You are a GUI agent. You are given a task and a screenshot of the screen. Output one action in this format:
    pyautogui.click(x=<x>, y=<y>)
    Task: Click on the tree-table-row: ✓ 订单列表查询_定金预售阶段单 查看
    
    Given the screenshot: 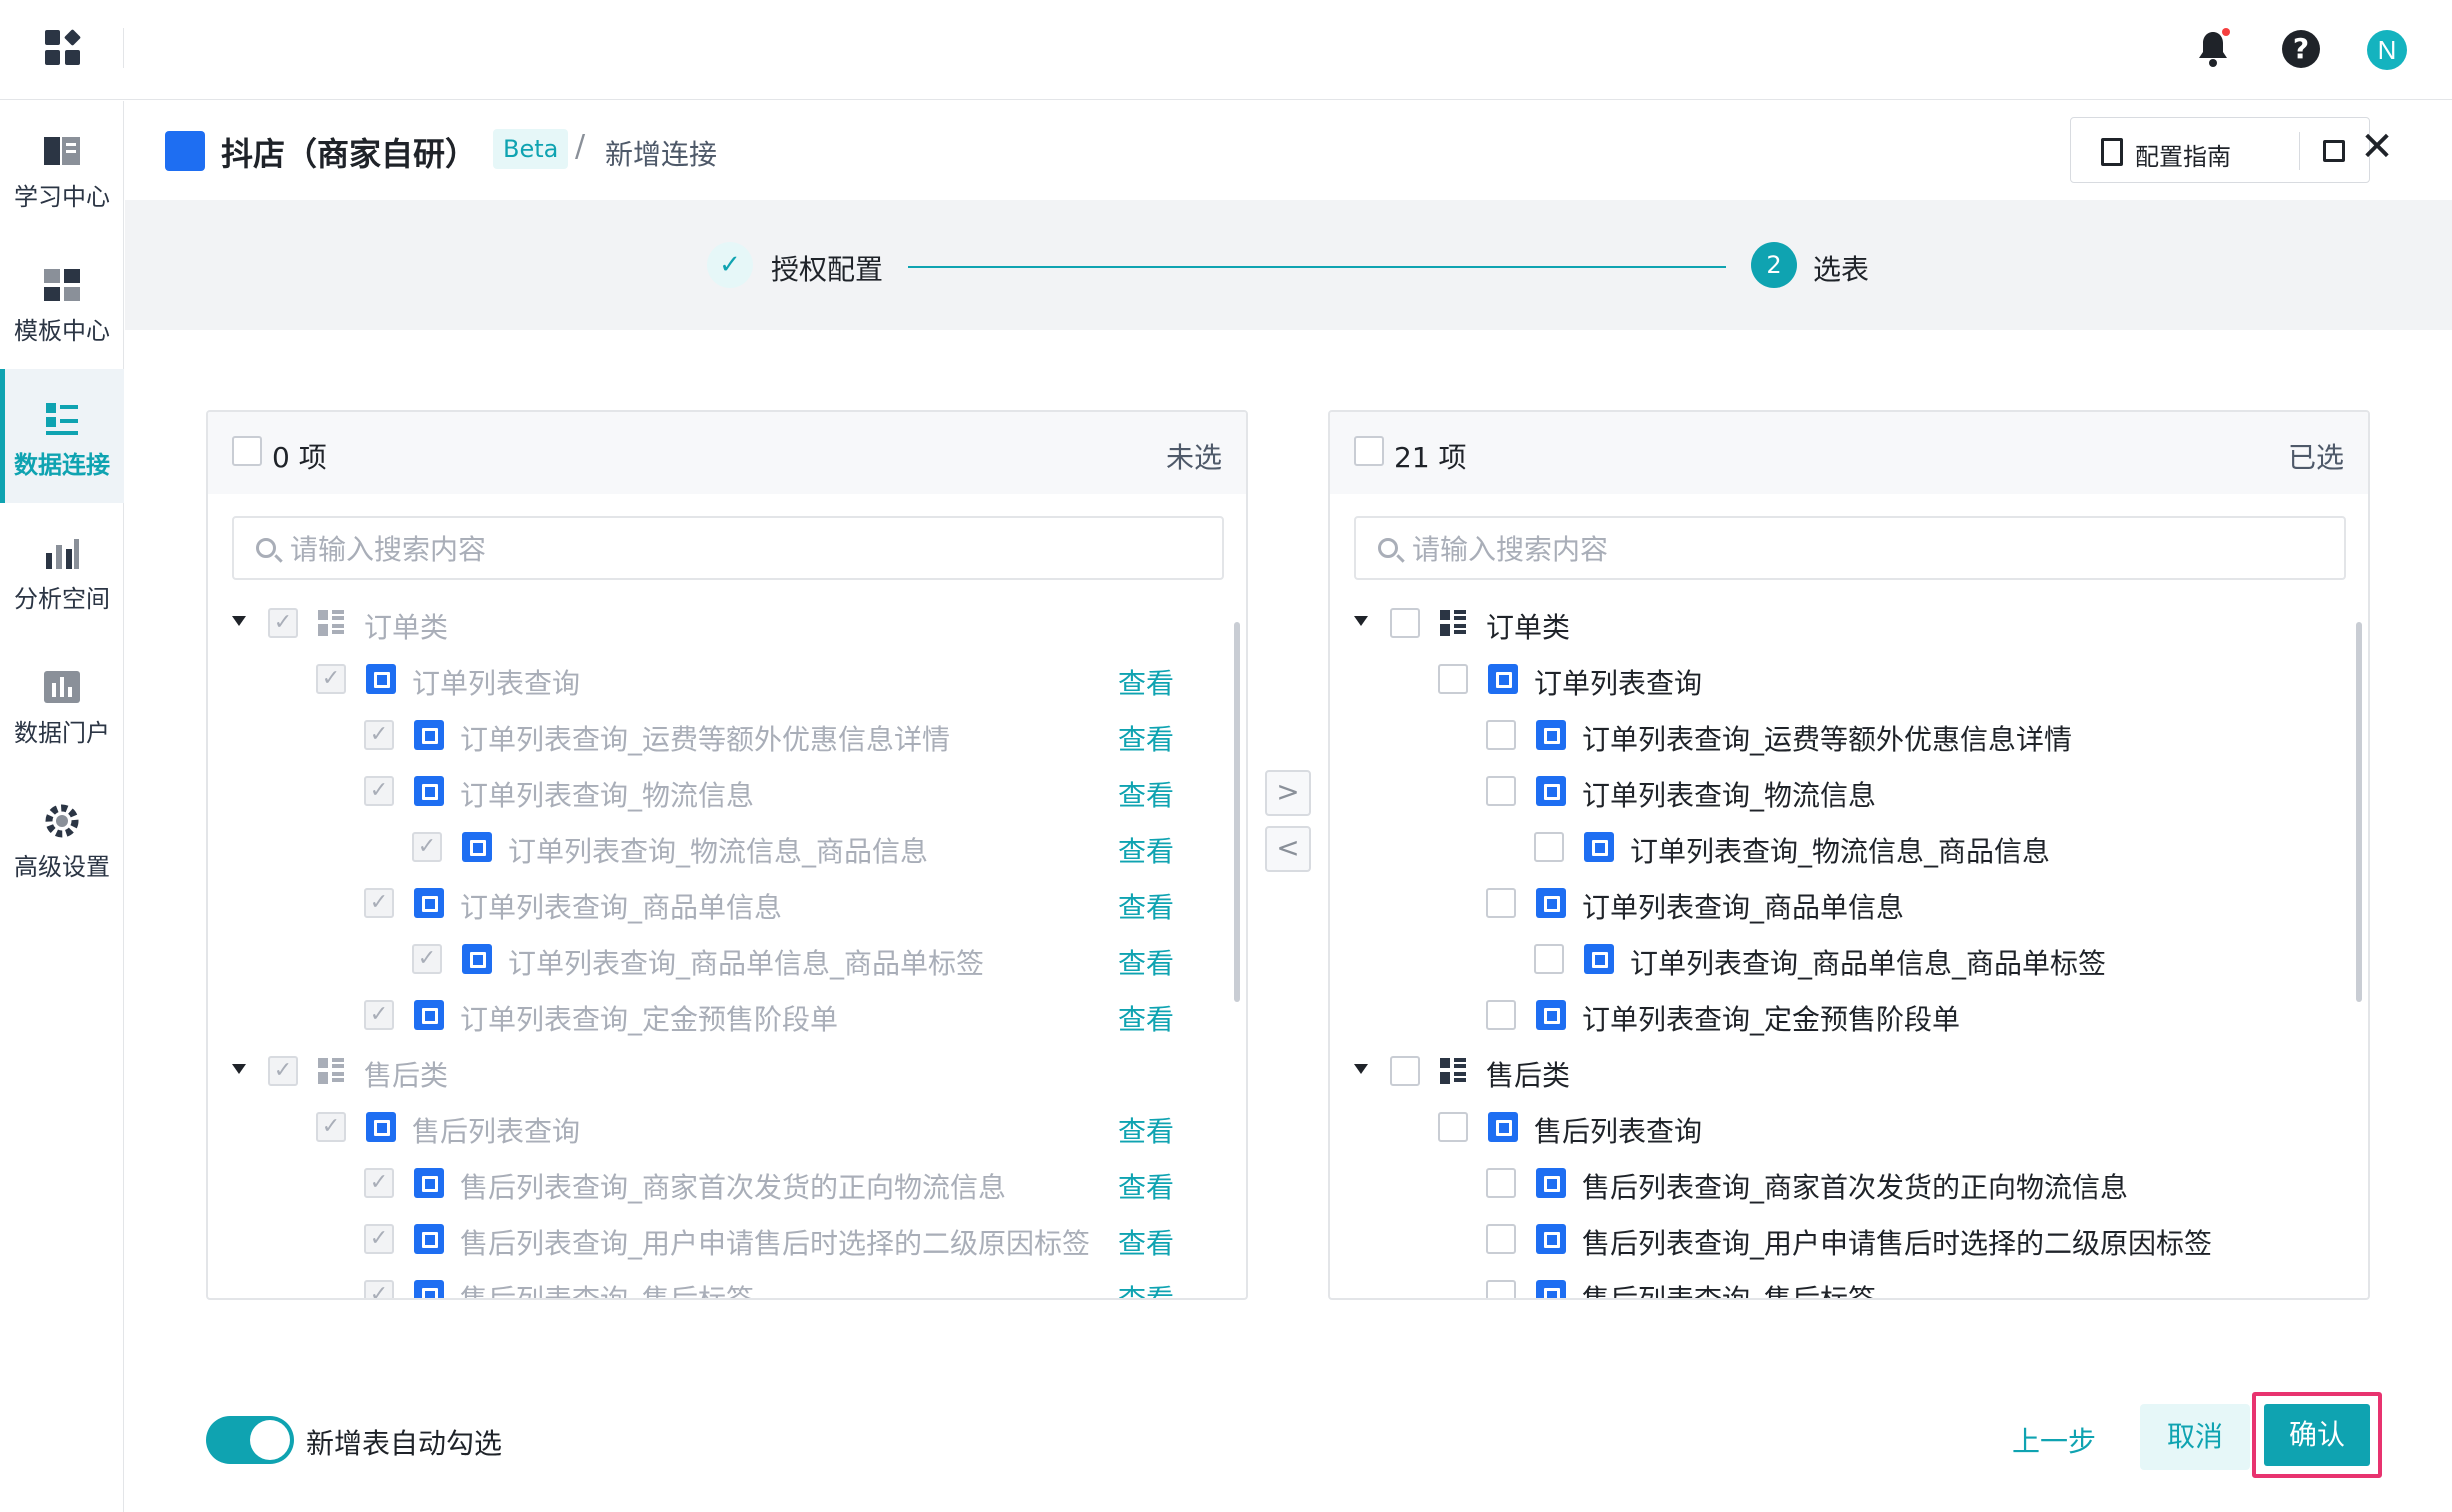 What is the action you would take?
    pyautogui.click(x=713, y=1016)
    